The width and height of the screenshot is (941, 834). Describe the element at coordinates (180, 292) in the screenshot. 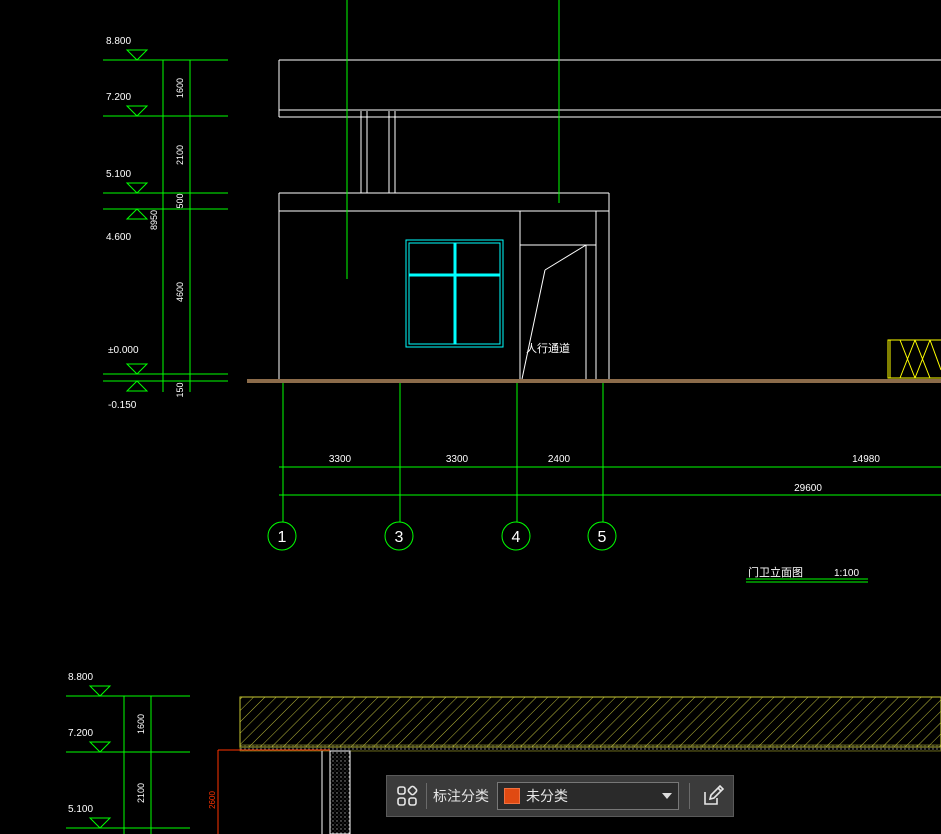

I see `segment-label: 4600` at that location.